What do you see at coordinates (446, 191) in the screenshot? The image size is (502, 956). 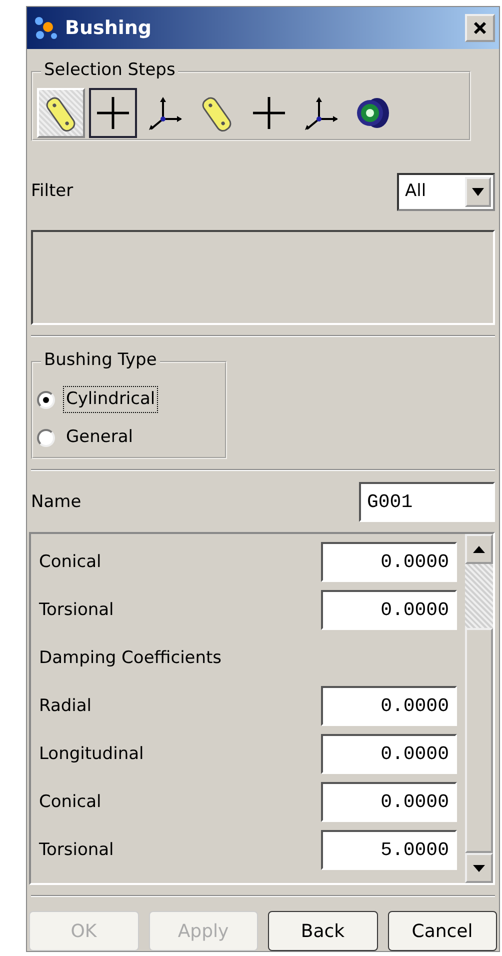 I see `filter-dropdown: All` at bounding box center [446, 191].